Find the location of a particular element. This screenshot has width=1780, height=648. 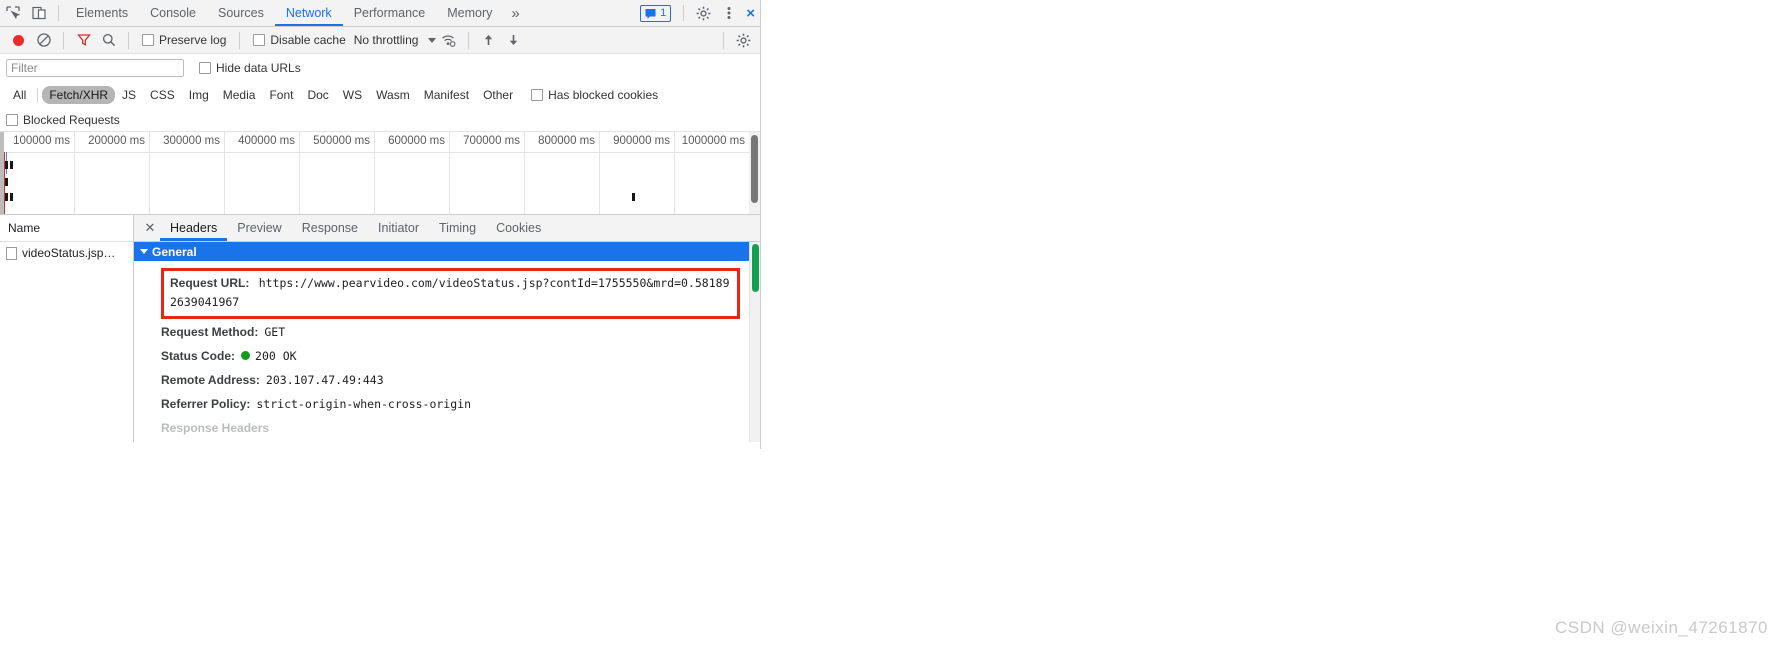

tab-cookies: Cookies is located at coordinates (518, 228).